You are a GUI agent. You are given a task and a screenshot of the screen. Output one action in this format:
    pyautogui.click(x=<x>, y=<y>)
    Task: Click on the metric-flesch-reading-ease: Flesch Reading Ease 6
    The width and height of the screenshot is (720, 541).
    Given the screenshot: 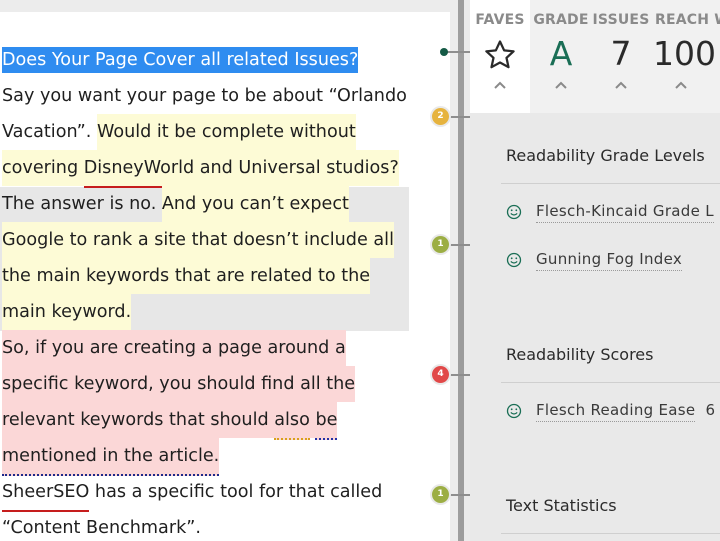 What is the action you would take?
    pyautogui.click(x=610, y=411)
    